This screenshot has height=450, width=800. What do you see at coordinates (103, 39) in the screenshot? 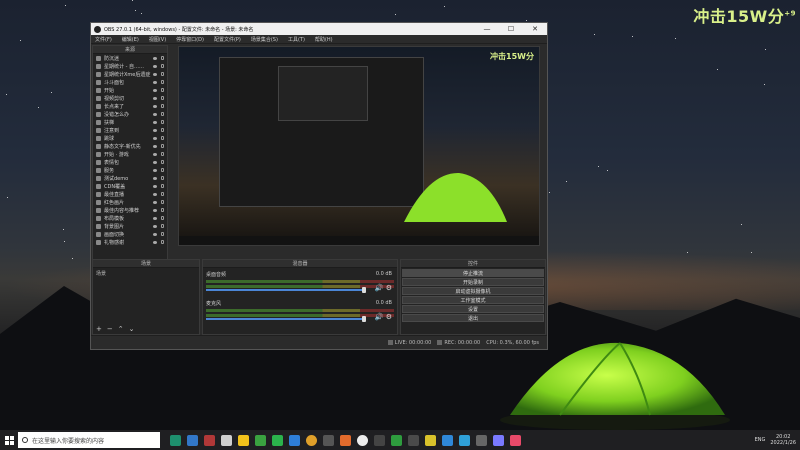
I see `menu-file: 文件(F)` at bounding box center [103, 39].